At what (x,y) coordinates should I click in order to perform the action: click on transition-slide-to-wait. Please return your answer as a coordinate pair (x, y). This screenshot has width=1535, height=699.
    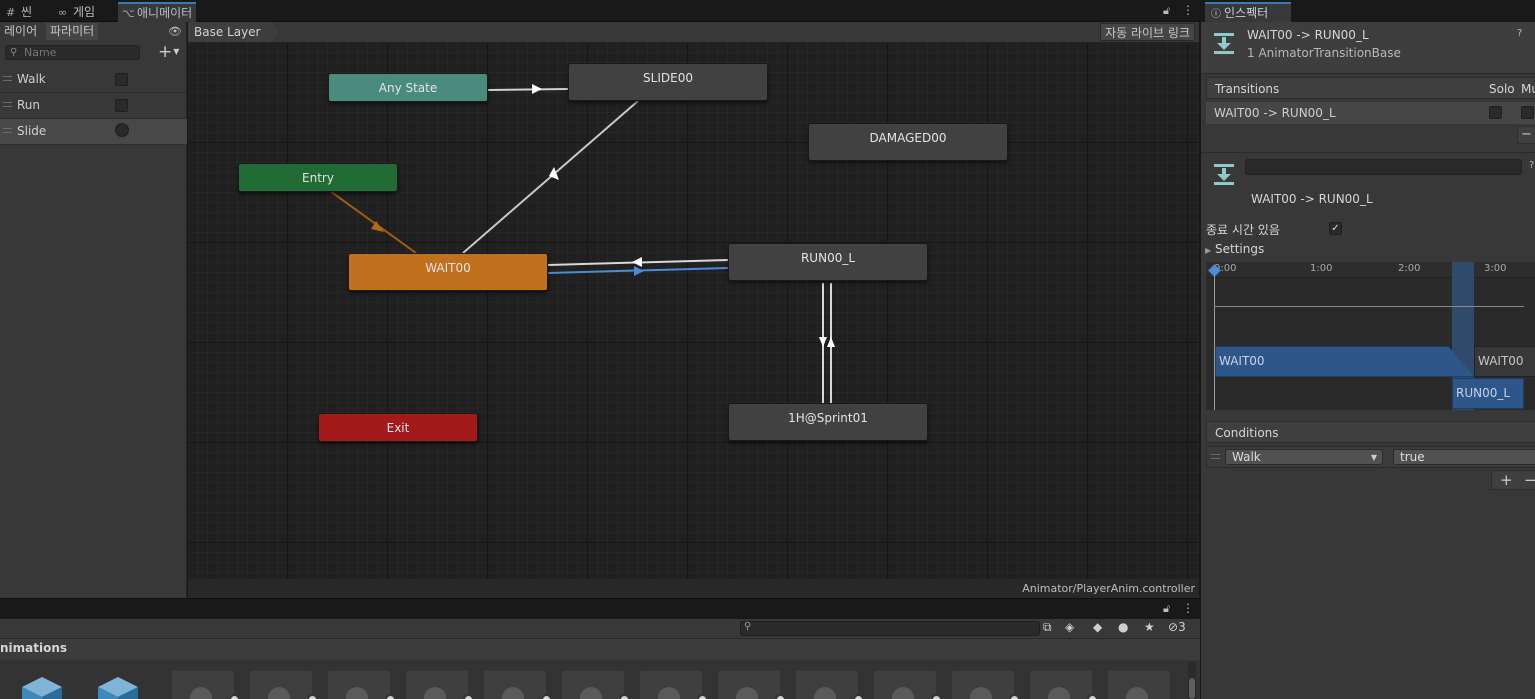
    Looking at the image, I should click on (550, 177).